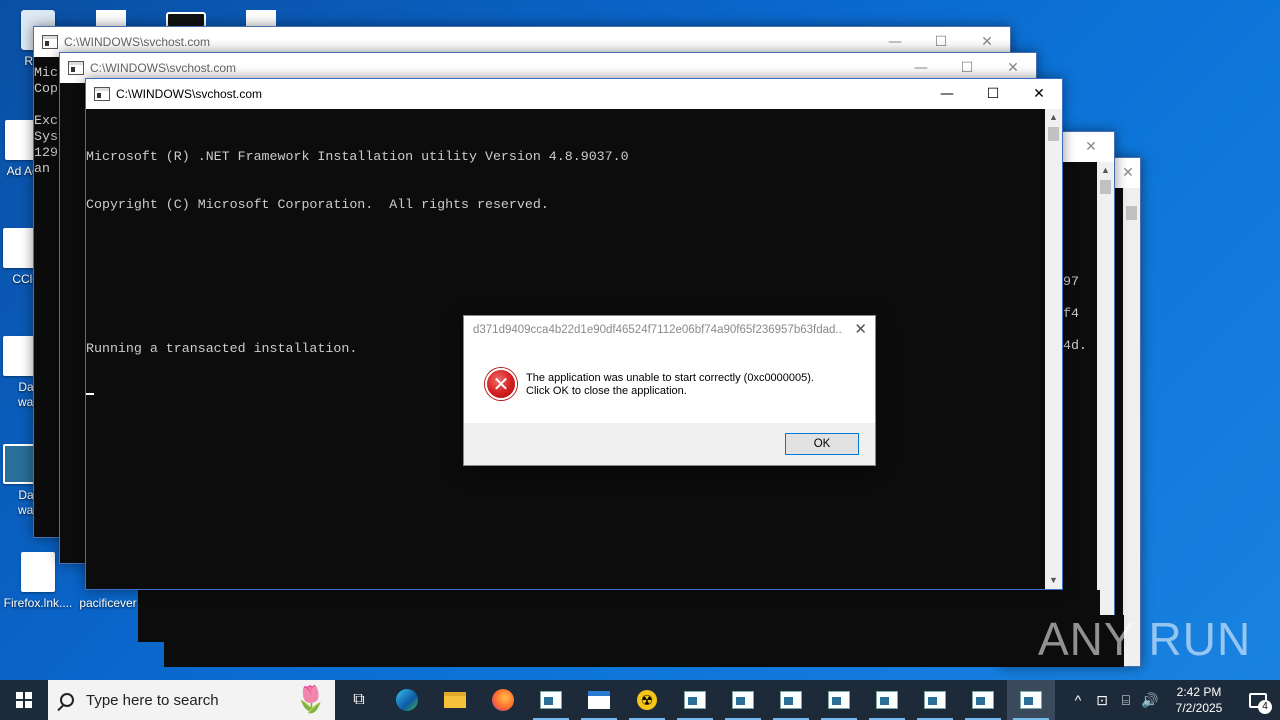  What do you see at coordinates (1131, 427) in the screenshot?
I see `scrollbar` at bounding box center [1131, 427].